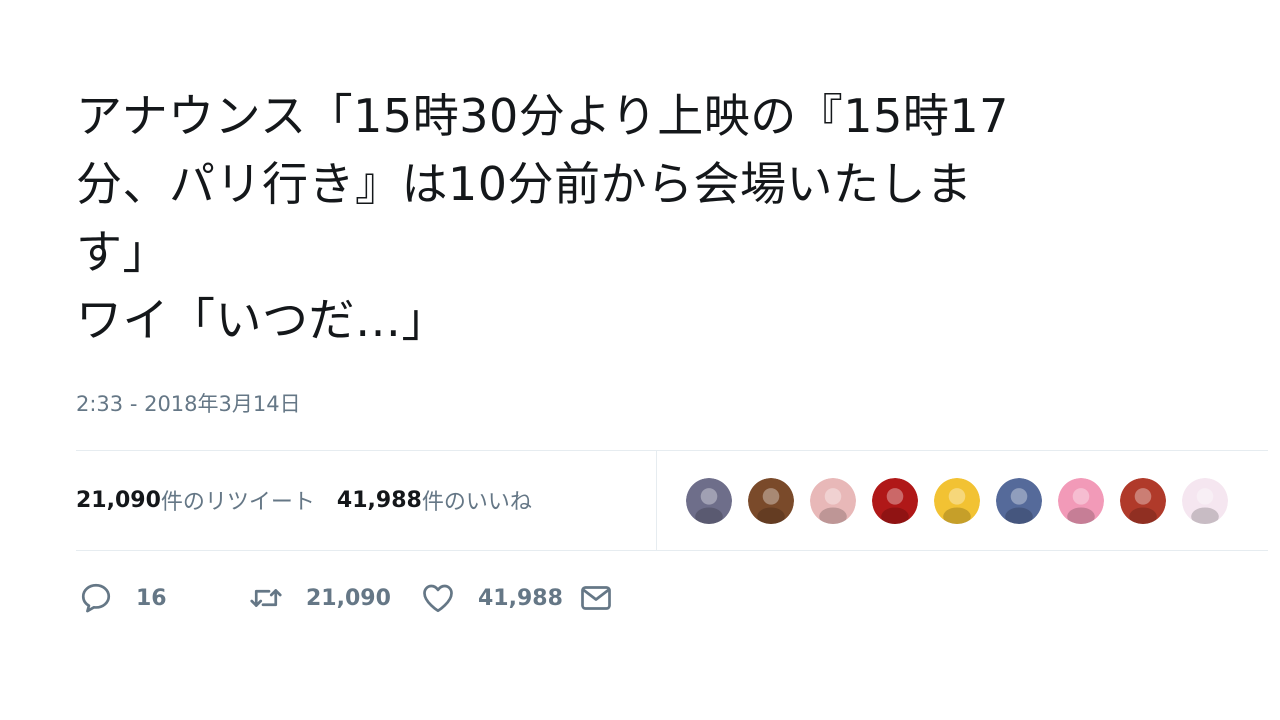 Image resolution: width=1280 pixels, height=720 pixels. Describe the element at coordinates (656, 500) in the screenshot. I see `stats-divider` at that location.